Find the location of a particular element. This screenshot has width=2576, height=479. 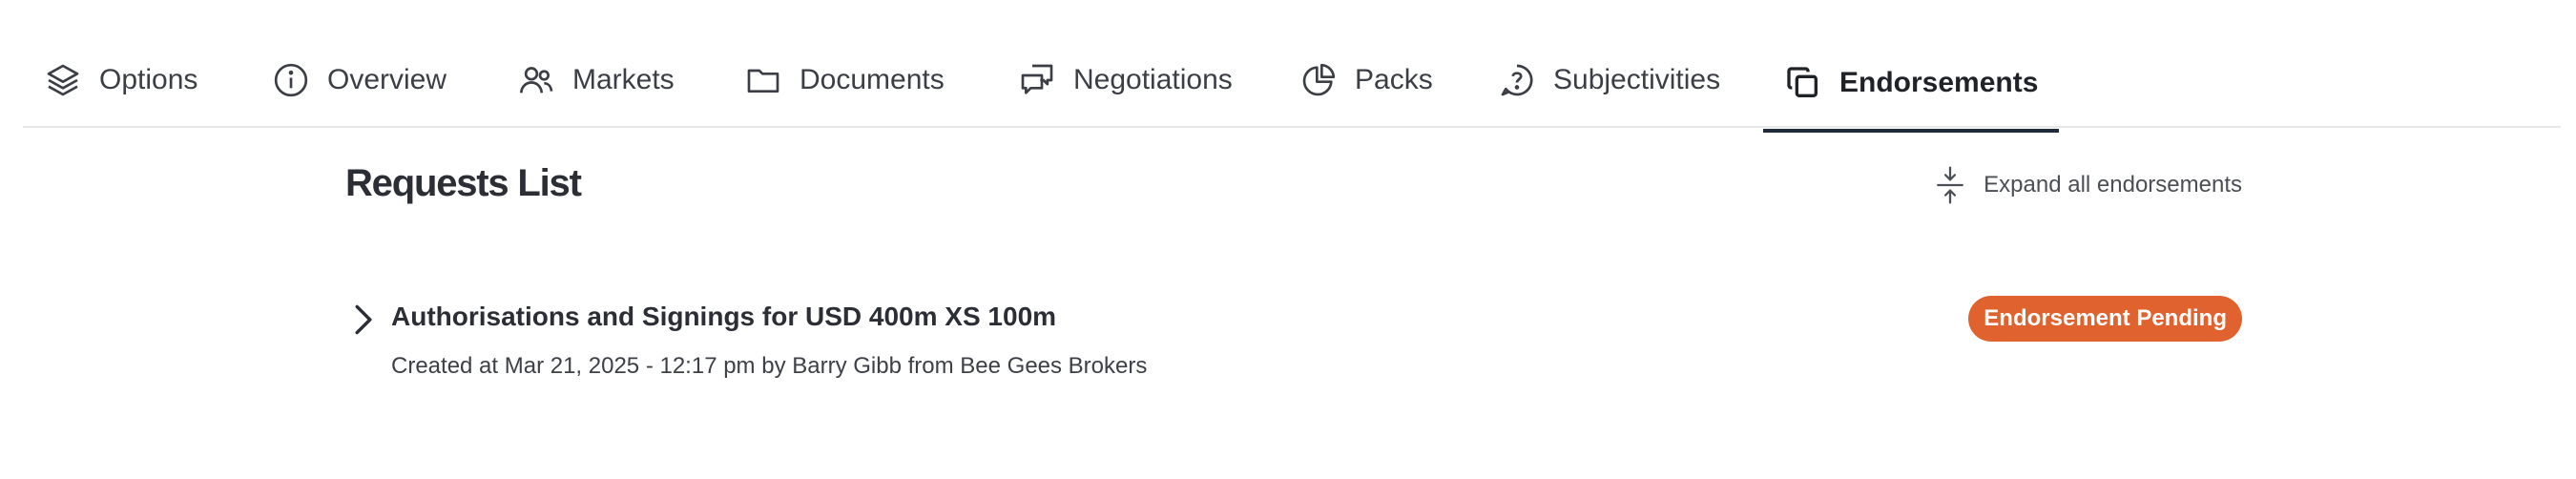

tab-markets: Markets is located at coordinates (596, 95).